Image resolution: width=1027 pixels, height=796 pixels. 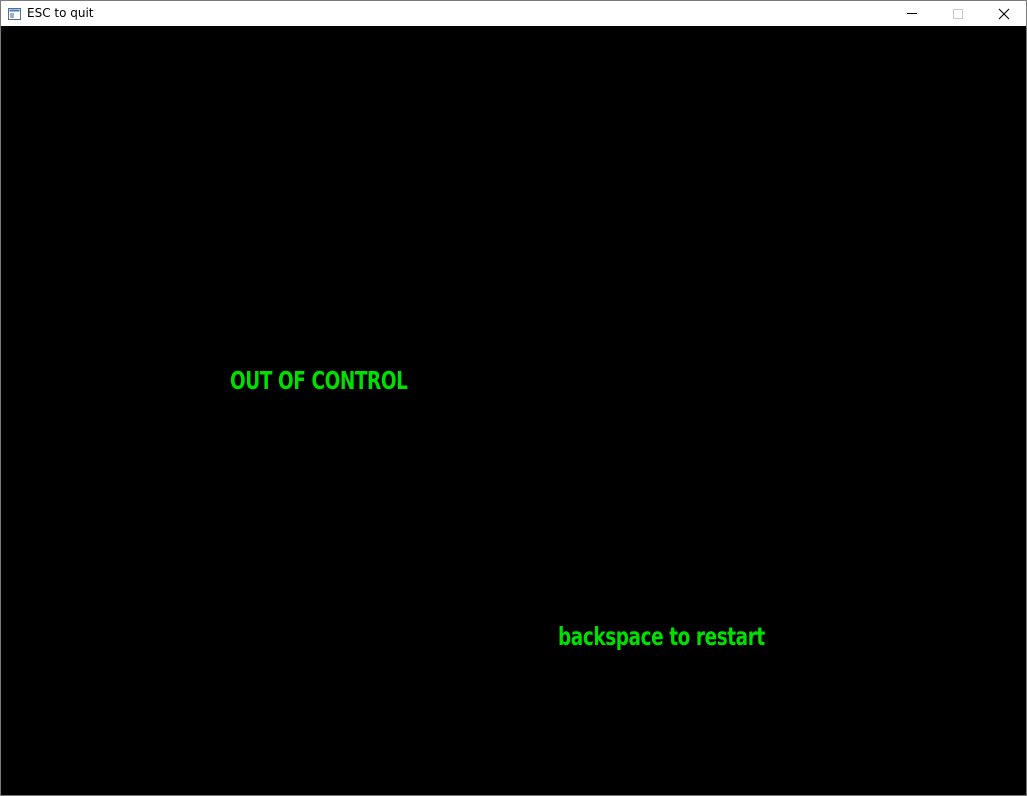 I want to click on minimize-icon, so click(x=912, y=13).